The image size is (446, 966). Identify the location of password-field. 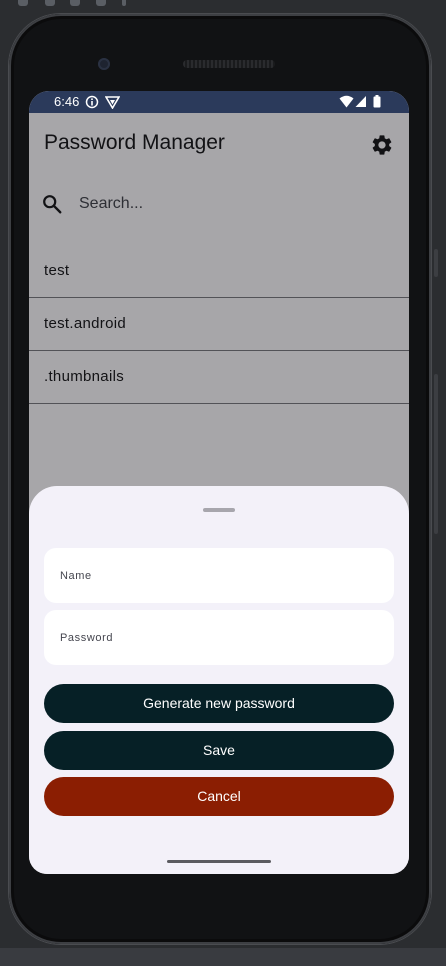
(219, 637).